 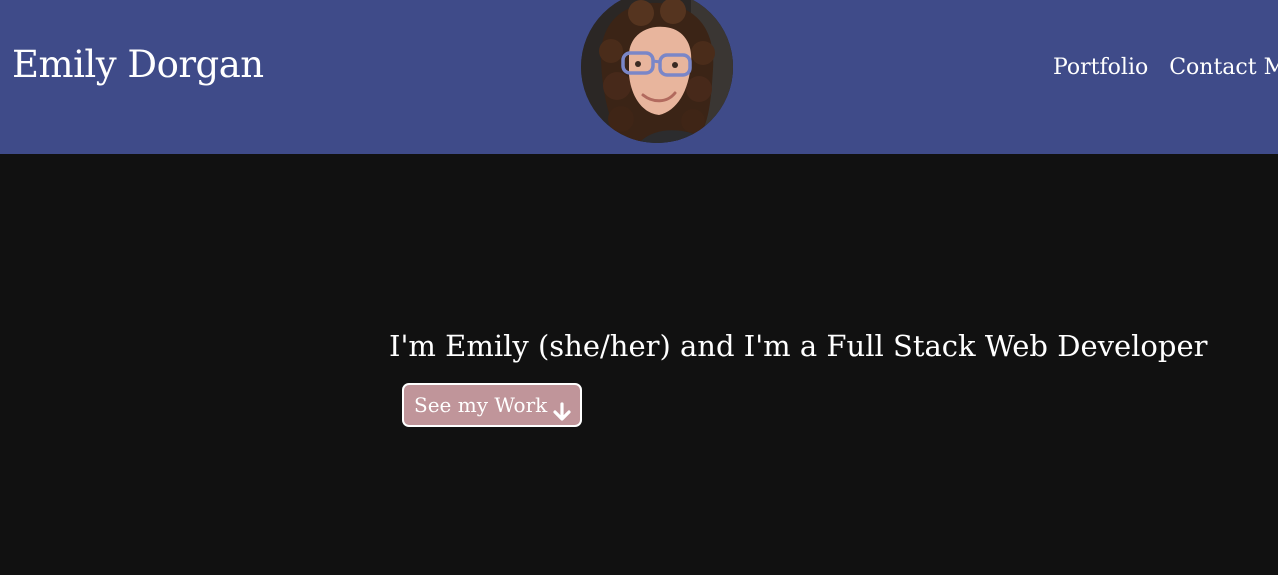 What do you see at coordinates (1100, 67) in the screenshot?
I see `nav-link-portfolio: Portfolio` at bounding box center [1100, 67].